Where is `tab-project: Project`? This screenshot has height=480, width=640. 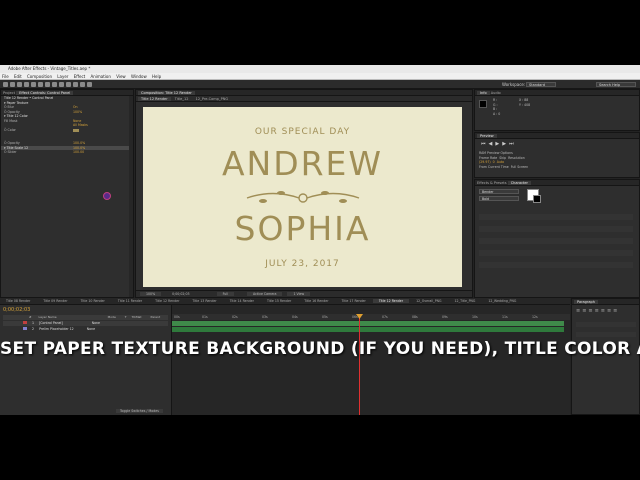
tab-project: Project is located at coordinates (9, 93).